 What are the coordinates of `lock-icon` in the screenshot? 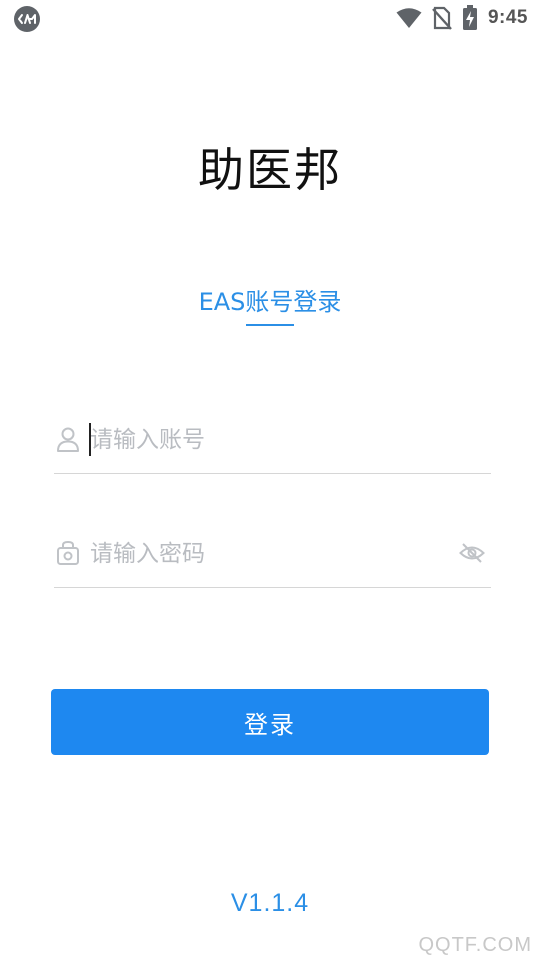 It's located at (68, 552).